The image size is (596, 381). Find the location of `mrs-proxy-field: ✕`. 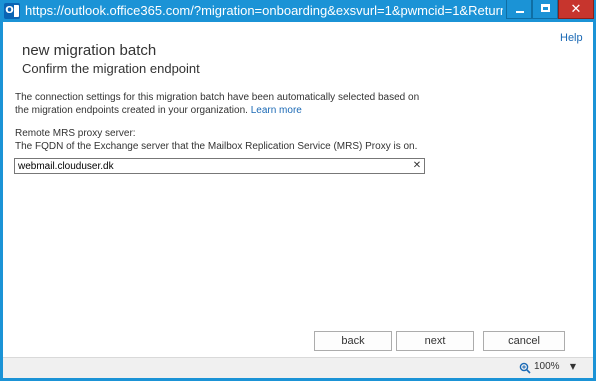

mrs-proxy-field: ✕ is located at coordinates (219, 166).